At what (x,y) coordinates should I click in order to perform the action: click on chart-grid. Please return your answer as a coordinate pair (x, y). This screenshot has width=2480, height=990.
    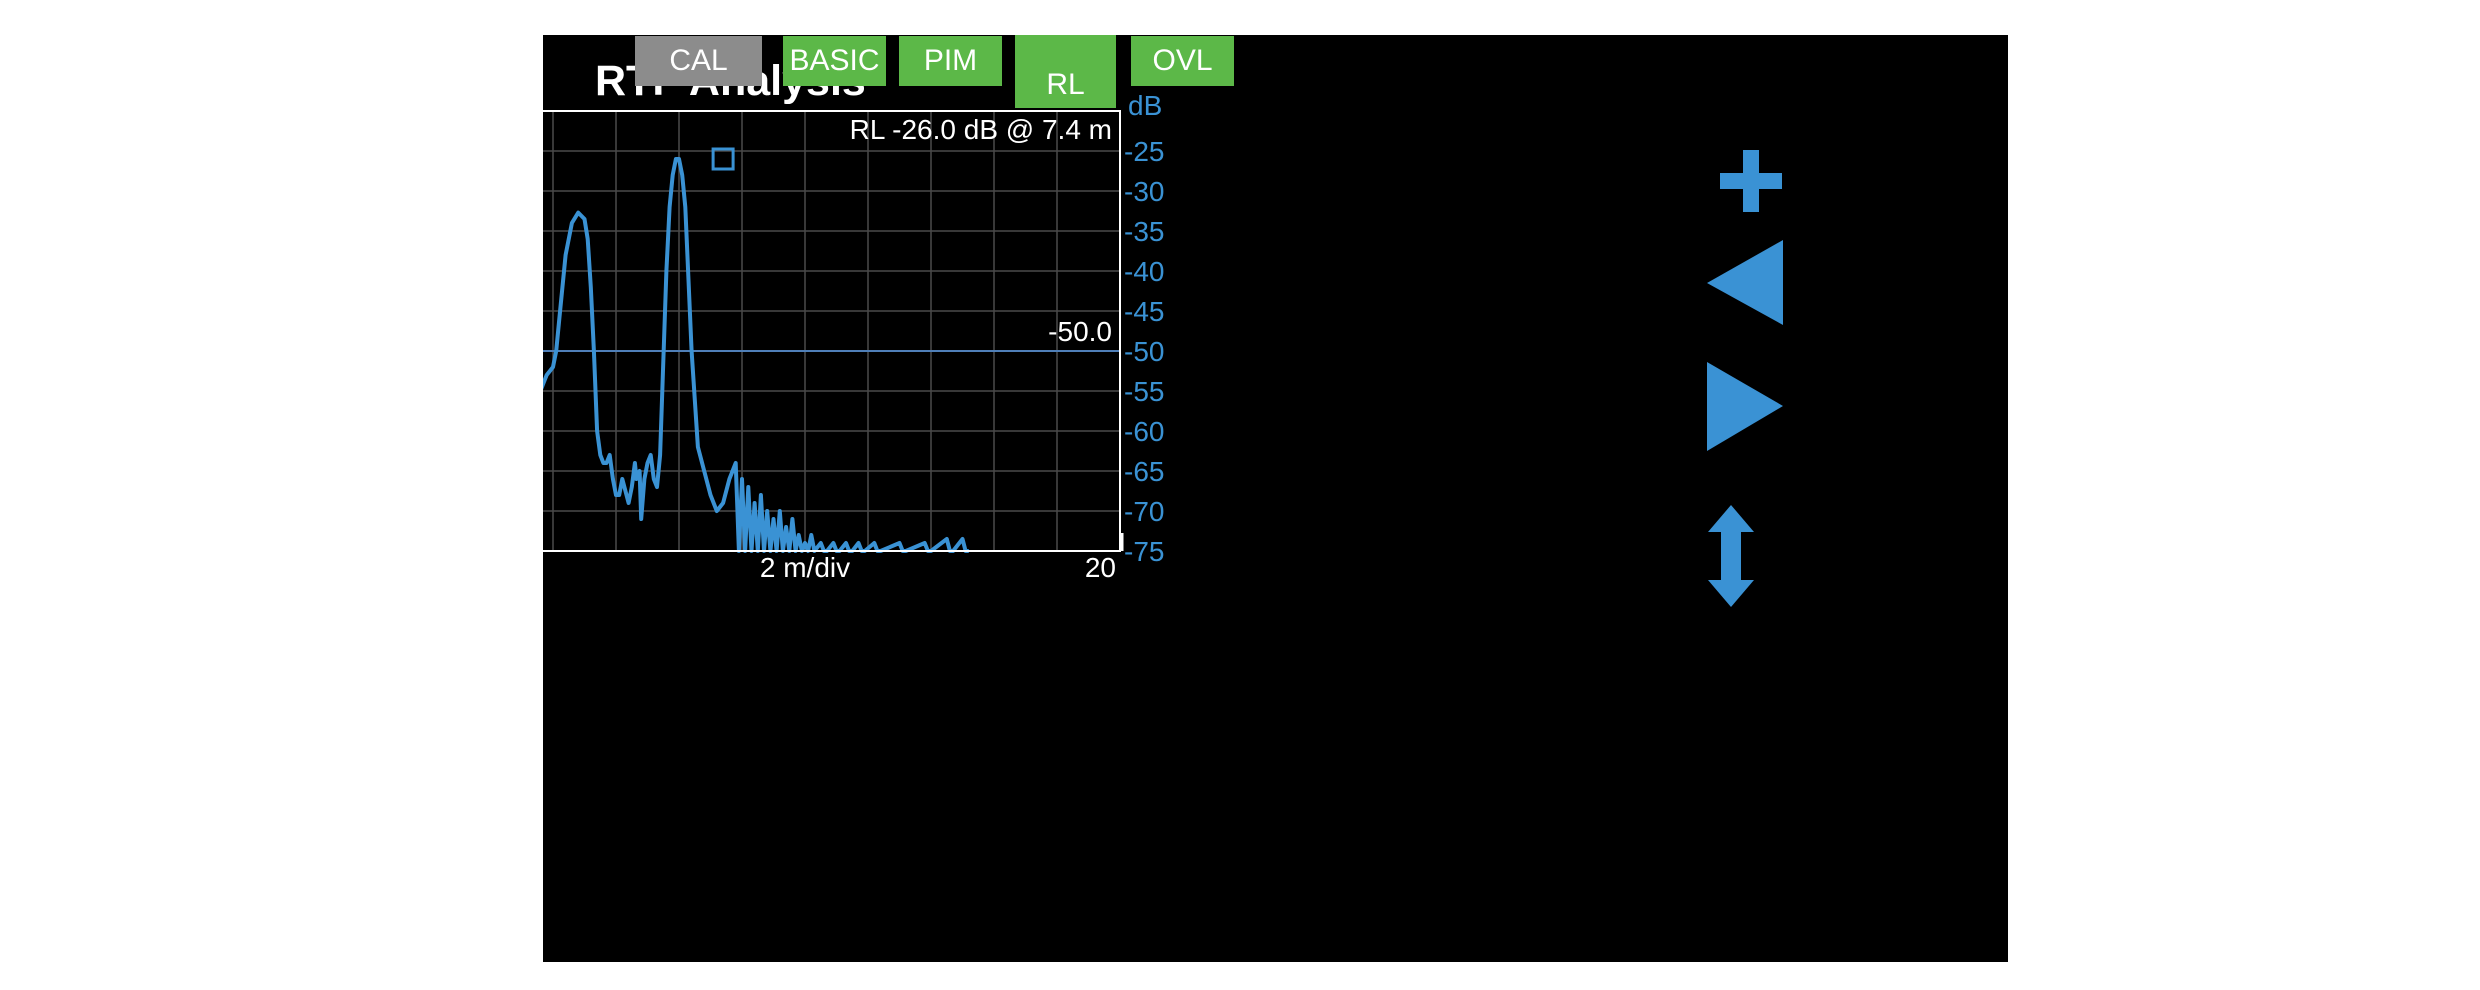
    Looking at the image, I should click on (831, 331).